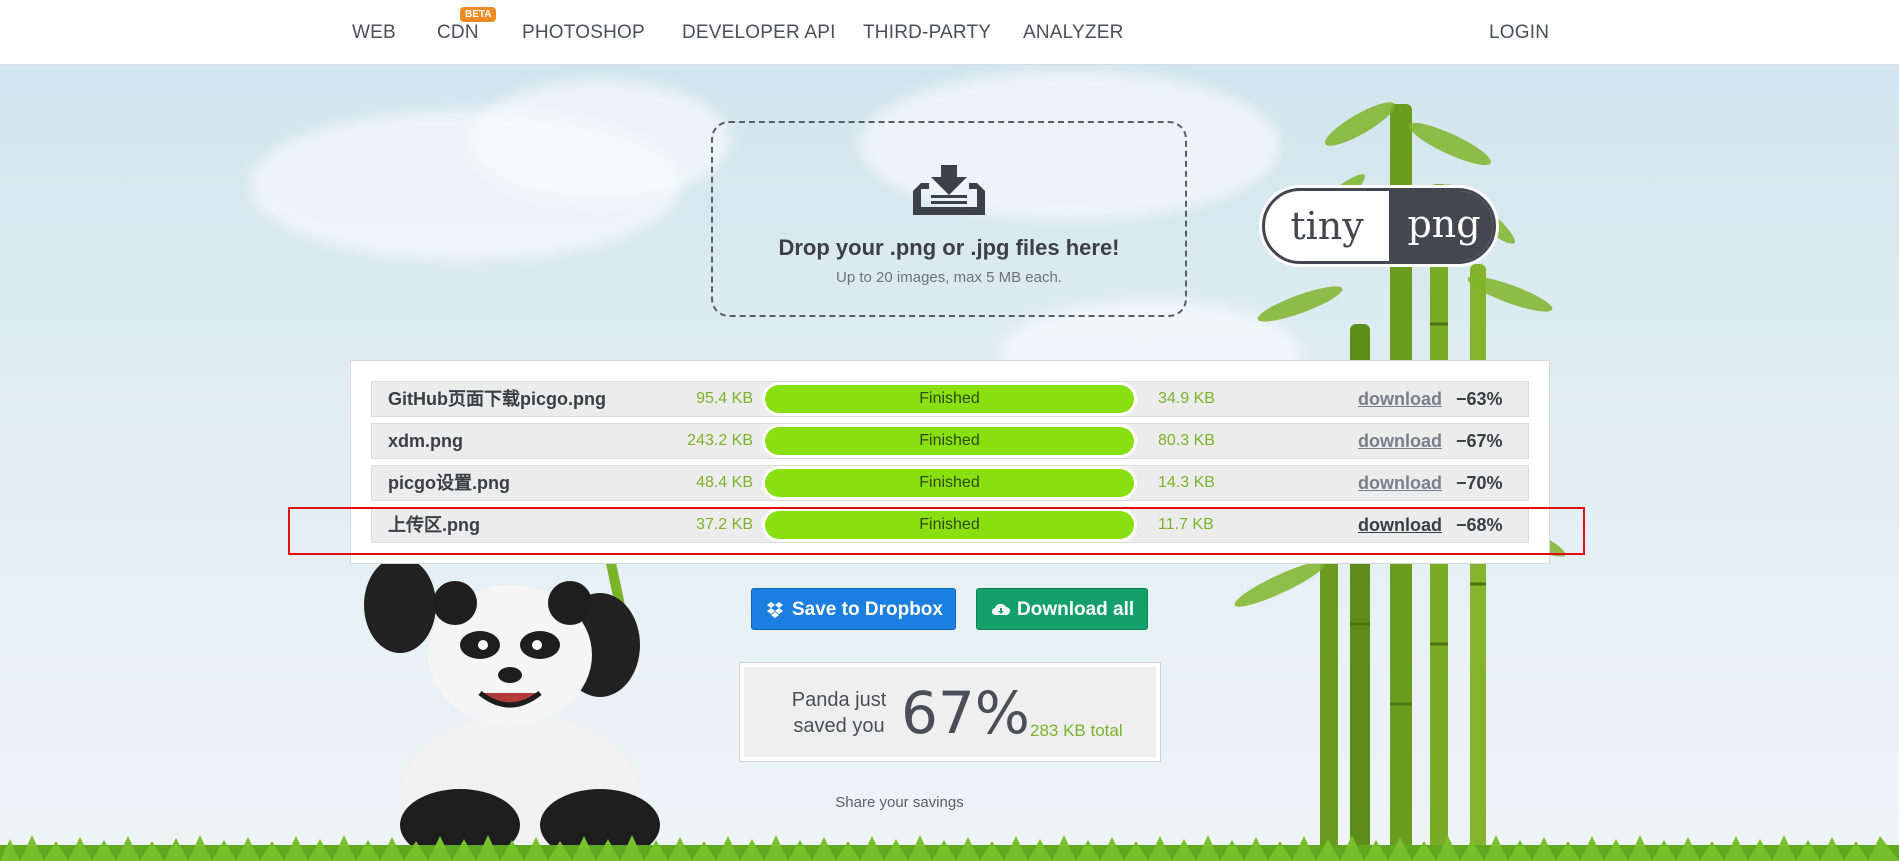  What do you see at coordinates (1076, 730) in the screenshot?
I see `savings-total: 283 KB total` at bounding box center [1076, 730].